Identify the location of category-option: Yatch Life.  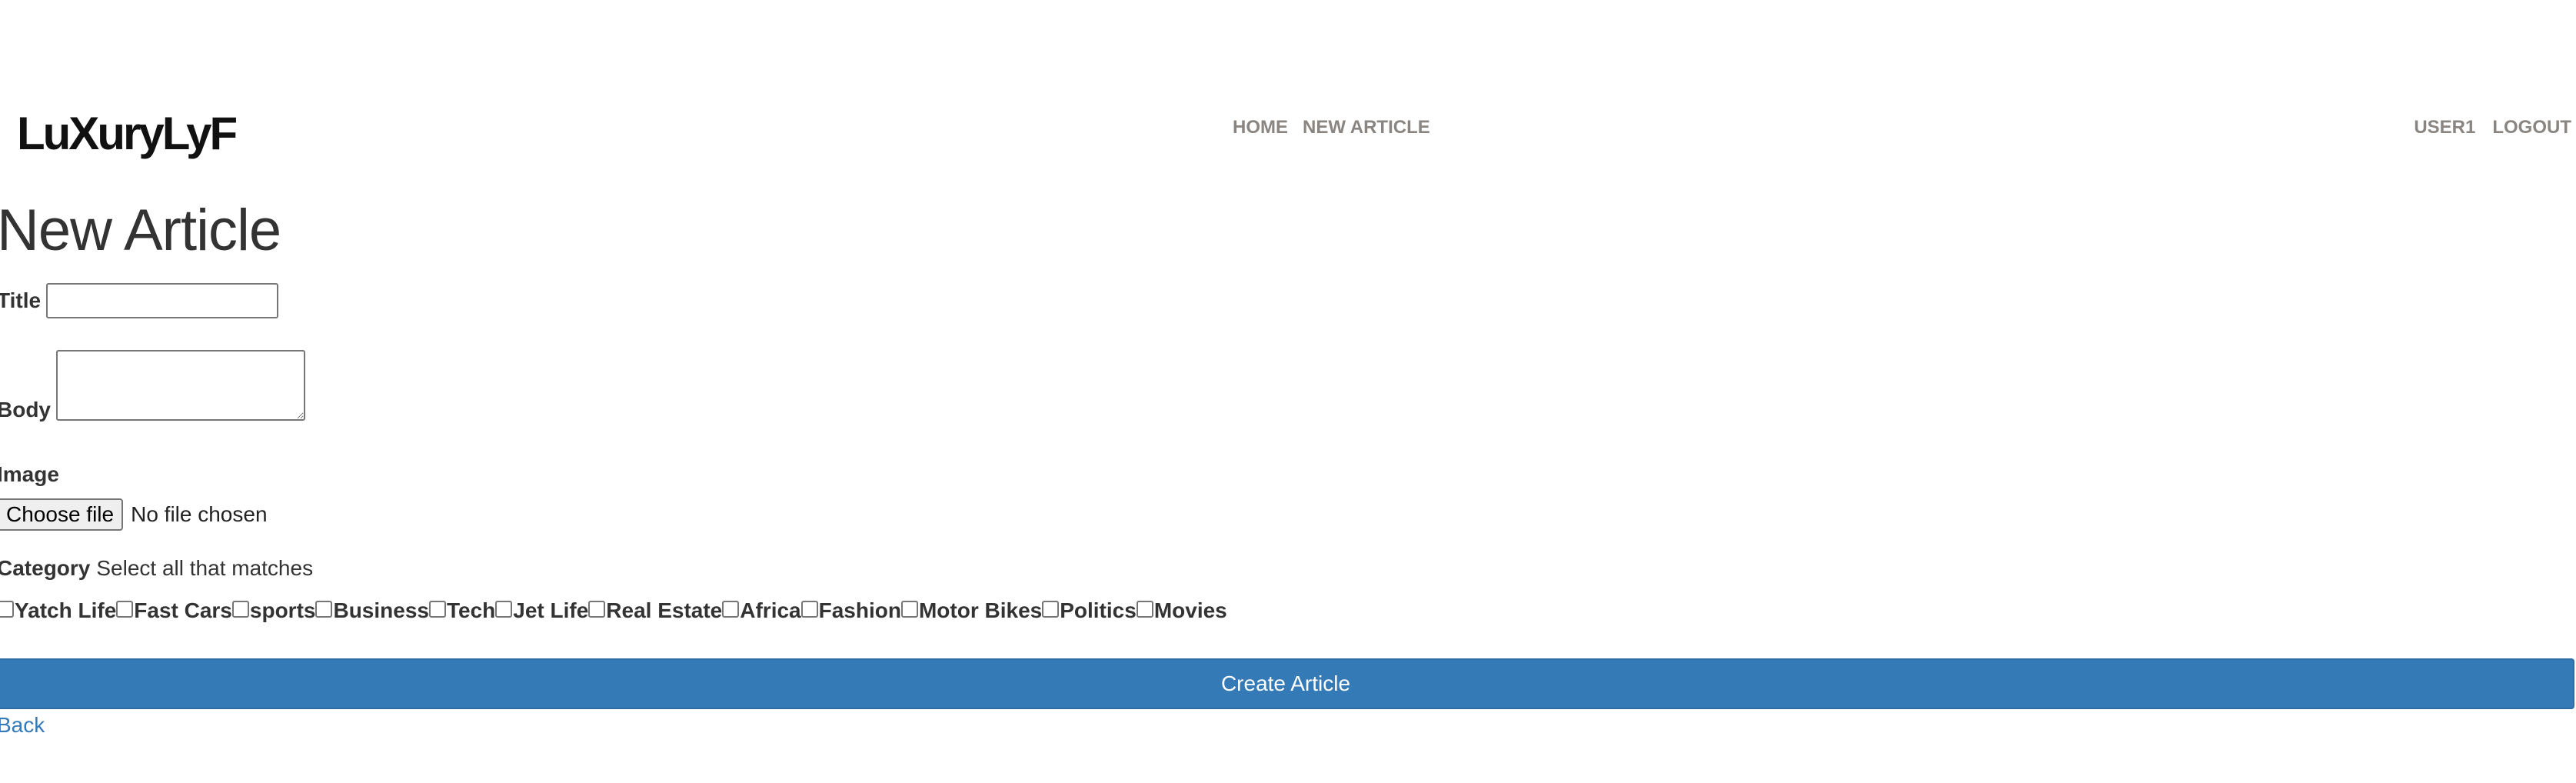
(58, 610).